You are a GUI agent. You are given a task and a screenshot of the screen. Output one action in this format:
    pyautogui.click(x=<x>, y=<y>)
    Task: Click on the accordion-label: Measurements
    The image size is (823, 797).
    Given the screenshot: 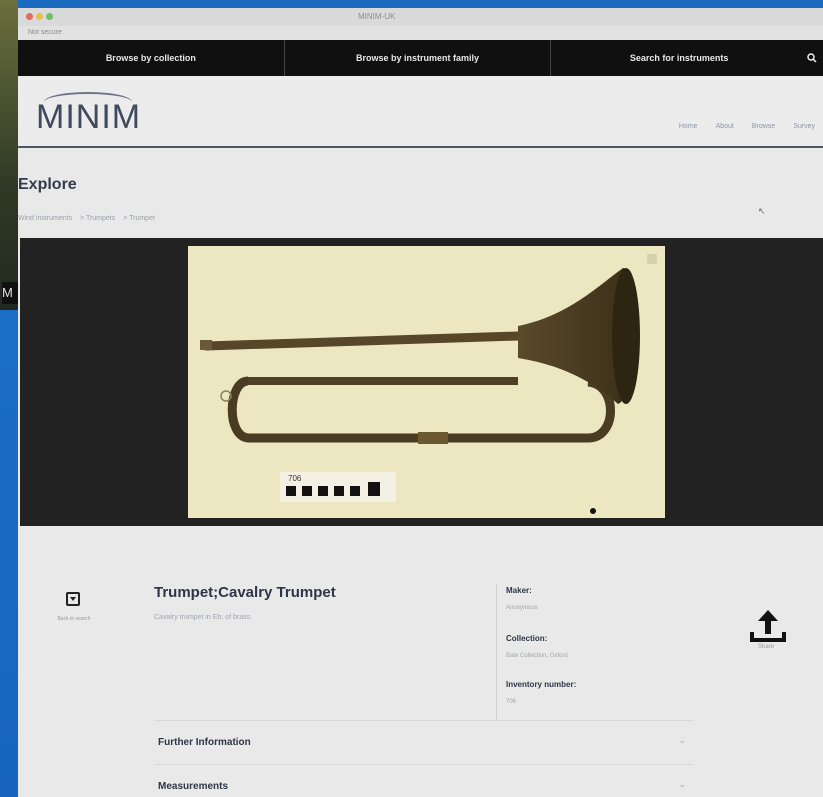 What is the action you would take?
    pyautogui.click(x=193, y=786)
    